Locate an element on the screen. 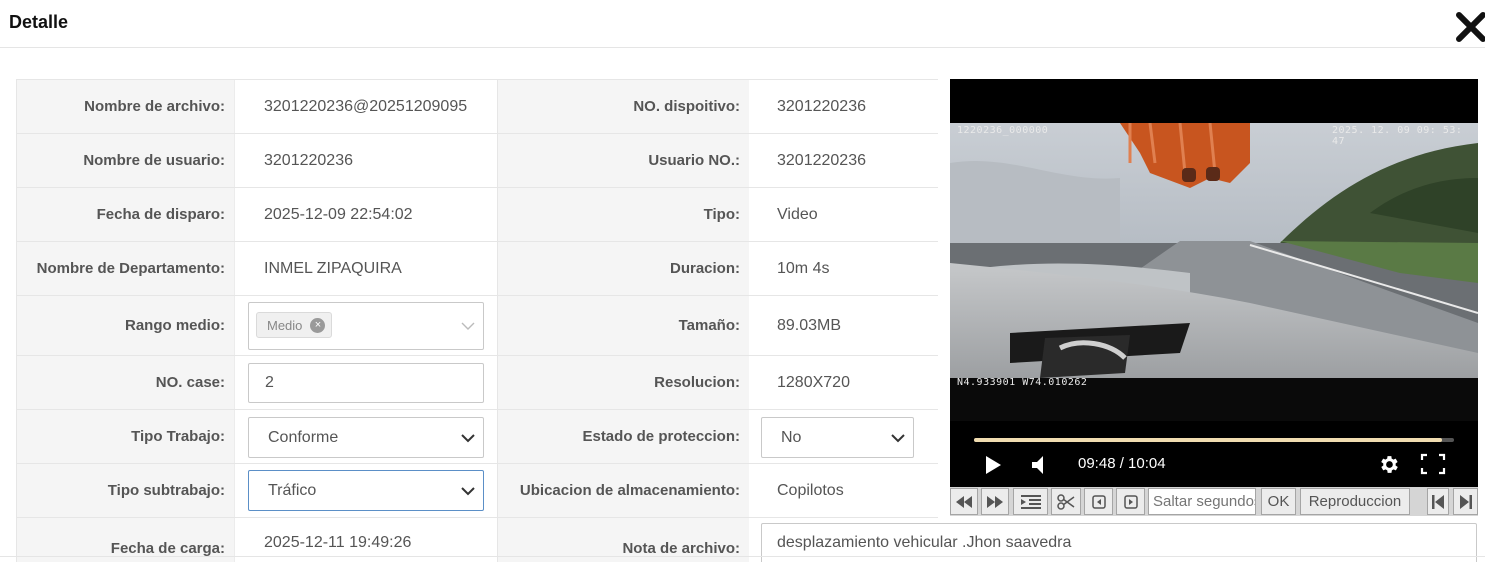  dialog-footer-divider is located at coordinates (742, 556).